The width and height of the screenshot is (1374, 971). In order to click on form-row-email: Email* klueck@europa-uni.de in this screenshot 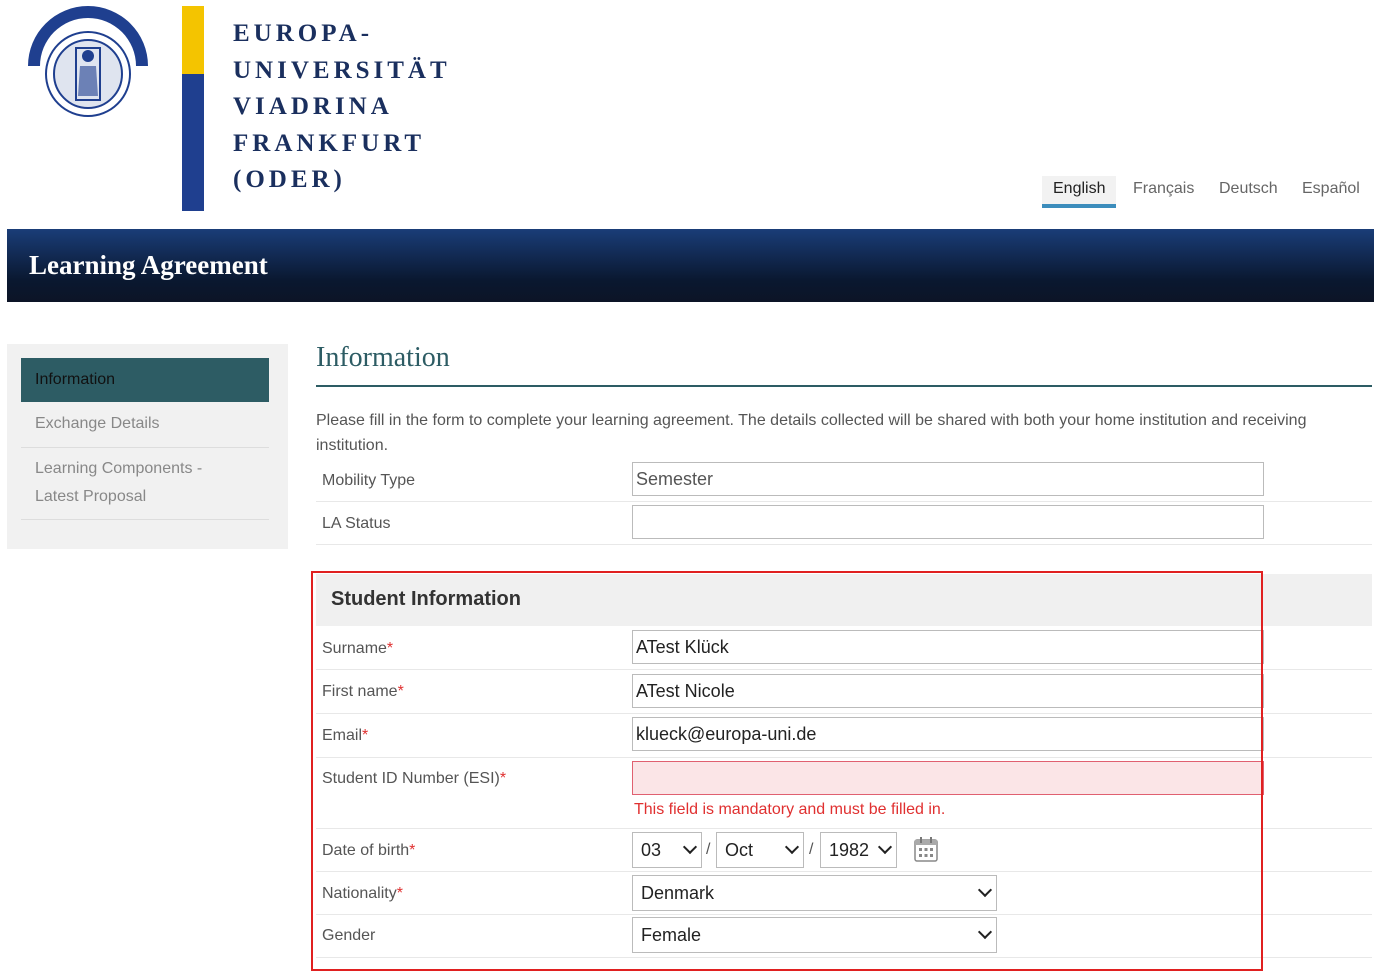, I will do `click(844, 736)`.